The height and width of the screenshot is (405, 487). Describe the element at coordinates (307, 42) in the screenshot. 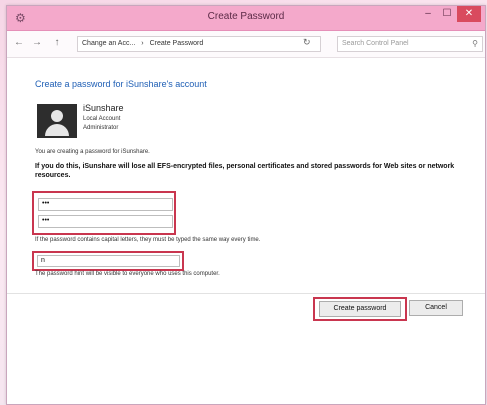

I see `refresh-button: ↻` at that location.